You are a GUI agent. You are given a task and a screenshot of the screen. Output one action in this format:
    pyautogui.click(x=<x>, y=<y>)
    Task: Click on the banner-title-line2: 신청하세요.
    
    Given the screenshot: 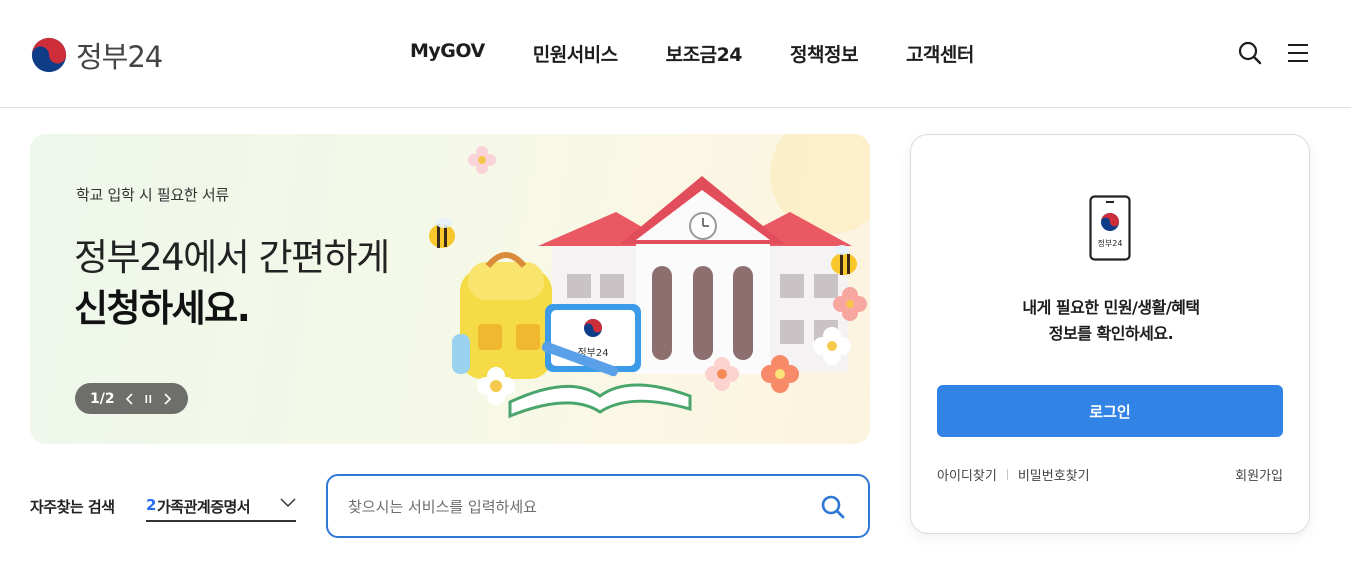 What is the action you would take?
    pyautogui.click(x=162, y=308)
    